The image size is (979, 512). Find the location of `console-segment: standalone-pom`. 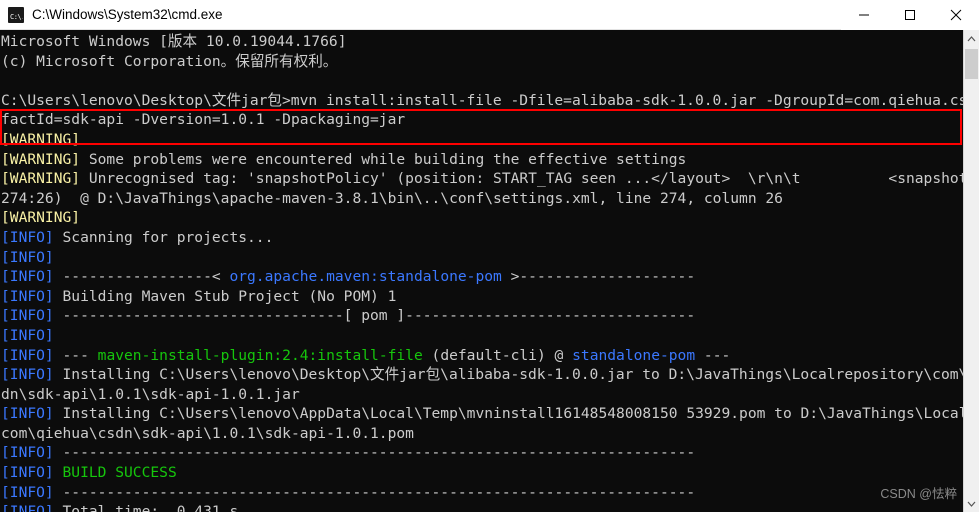

console-segment: standalone-pom is located at coordinates (634, 355).